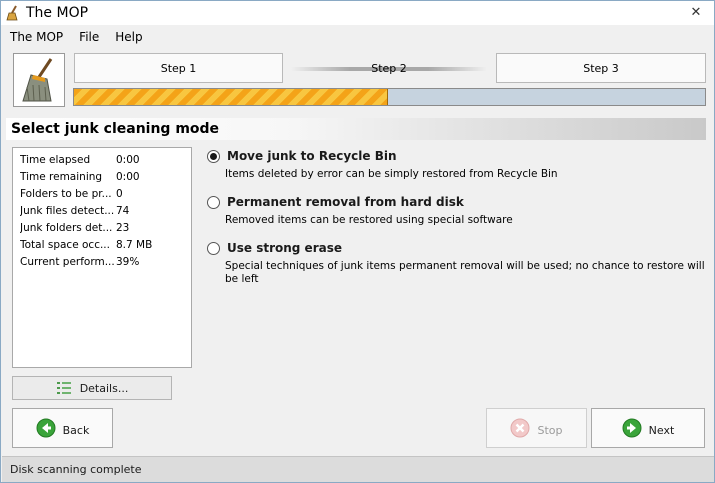 Image resolution: width=715 pixels, height=483 pixels. Describe the element at coordinates (76, 430) in the screenshot. I see `back-button-label: Back` at that location.